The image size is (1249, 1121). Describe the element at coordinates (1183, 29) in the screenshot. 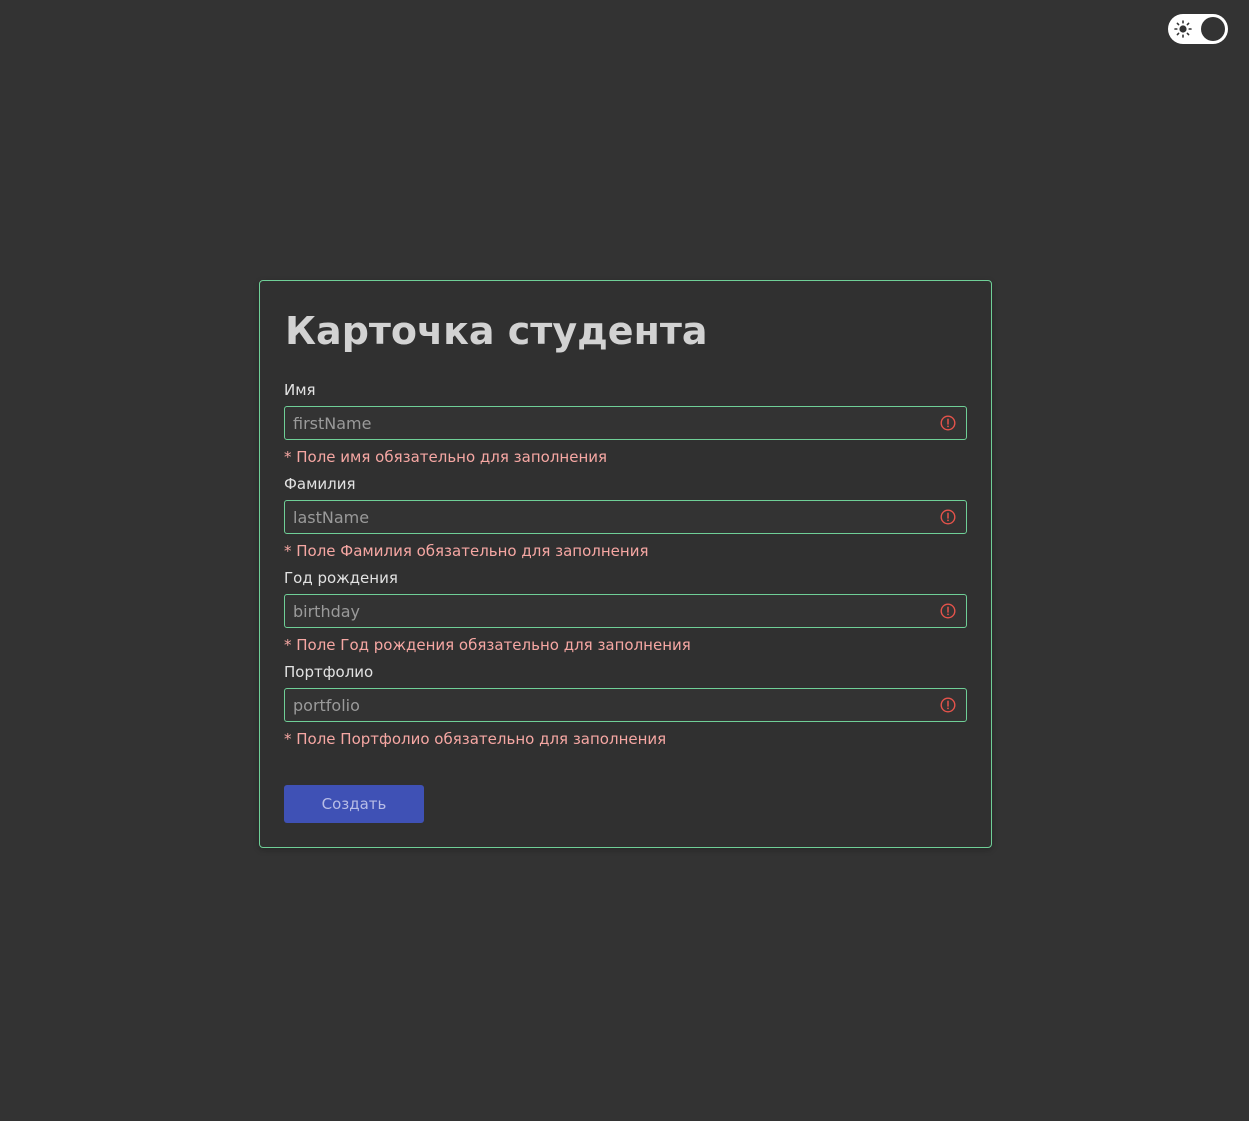

I see `sun-icon` at that location.